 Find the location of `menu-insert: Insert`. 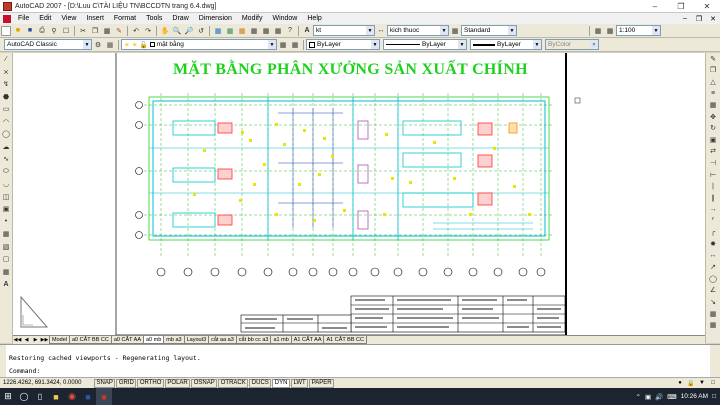

menu-insert: Insert is located at coordinates (95, 18).